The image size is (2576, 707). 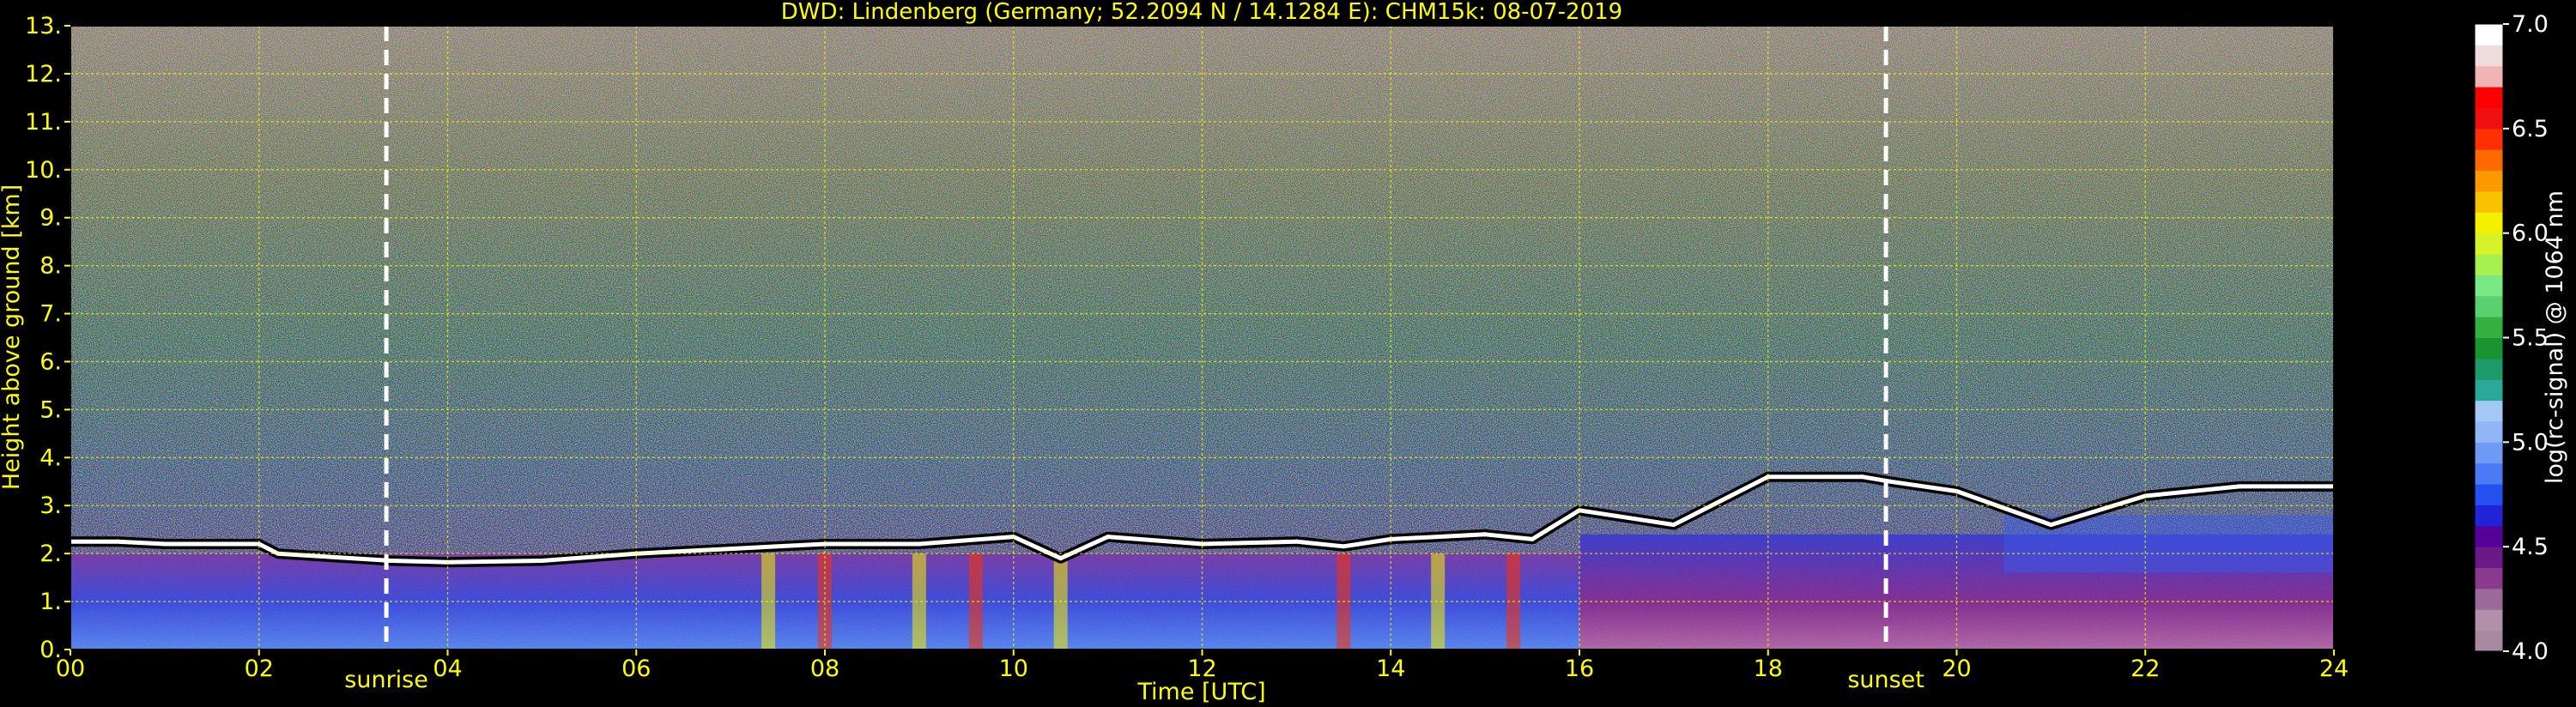 What do you see at coordinates (386, 680) in the screenshot?
I see `annotation-label-sunrise: sunrise` at bounding box center [386, 680].